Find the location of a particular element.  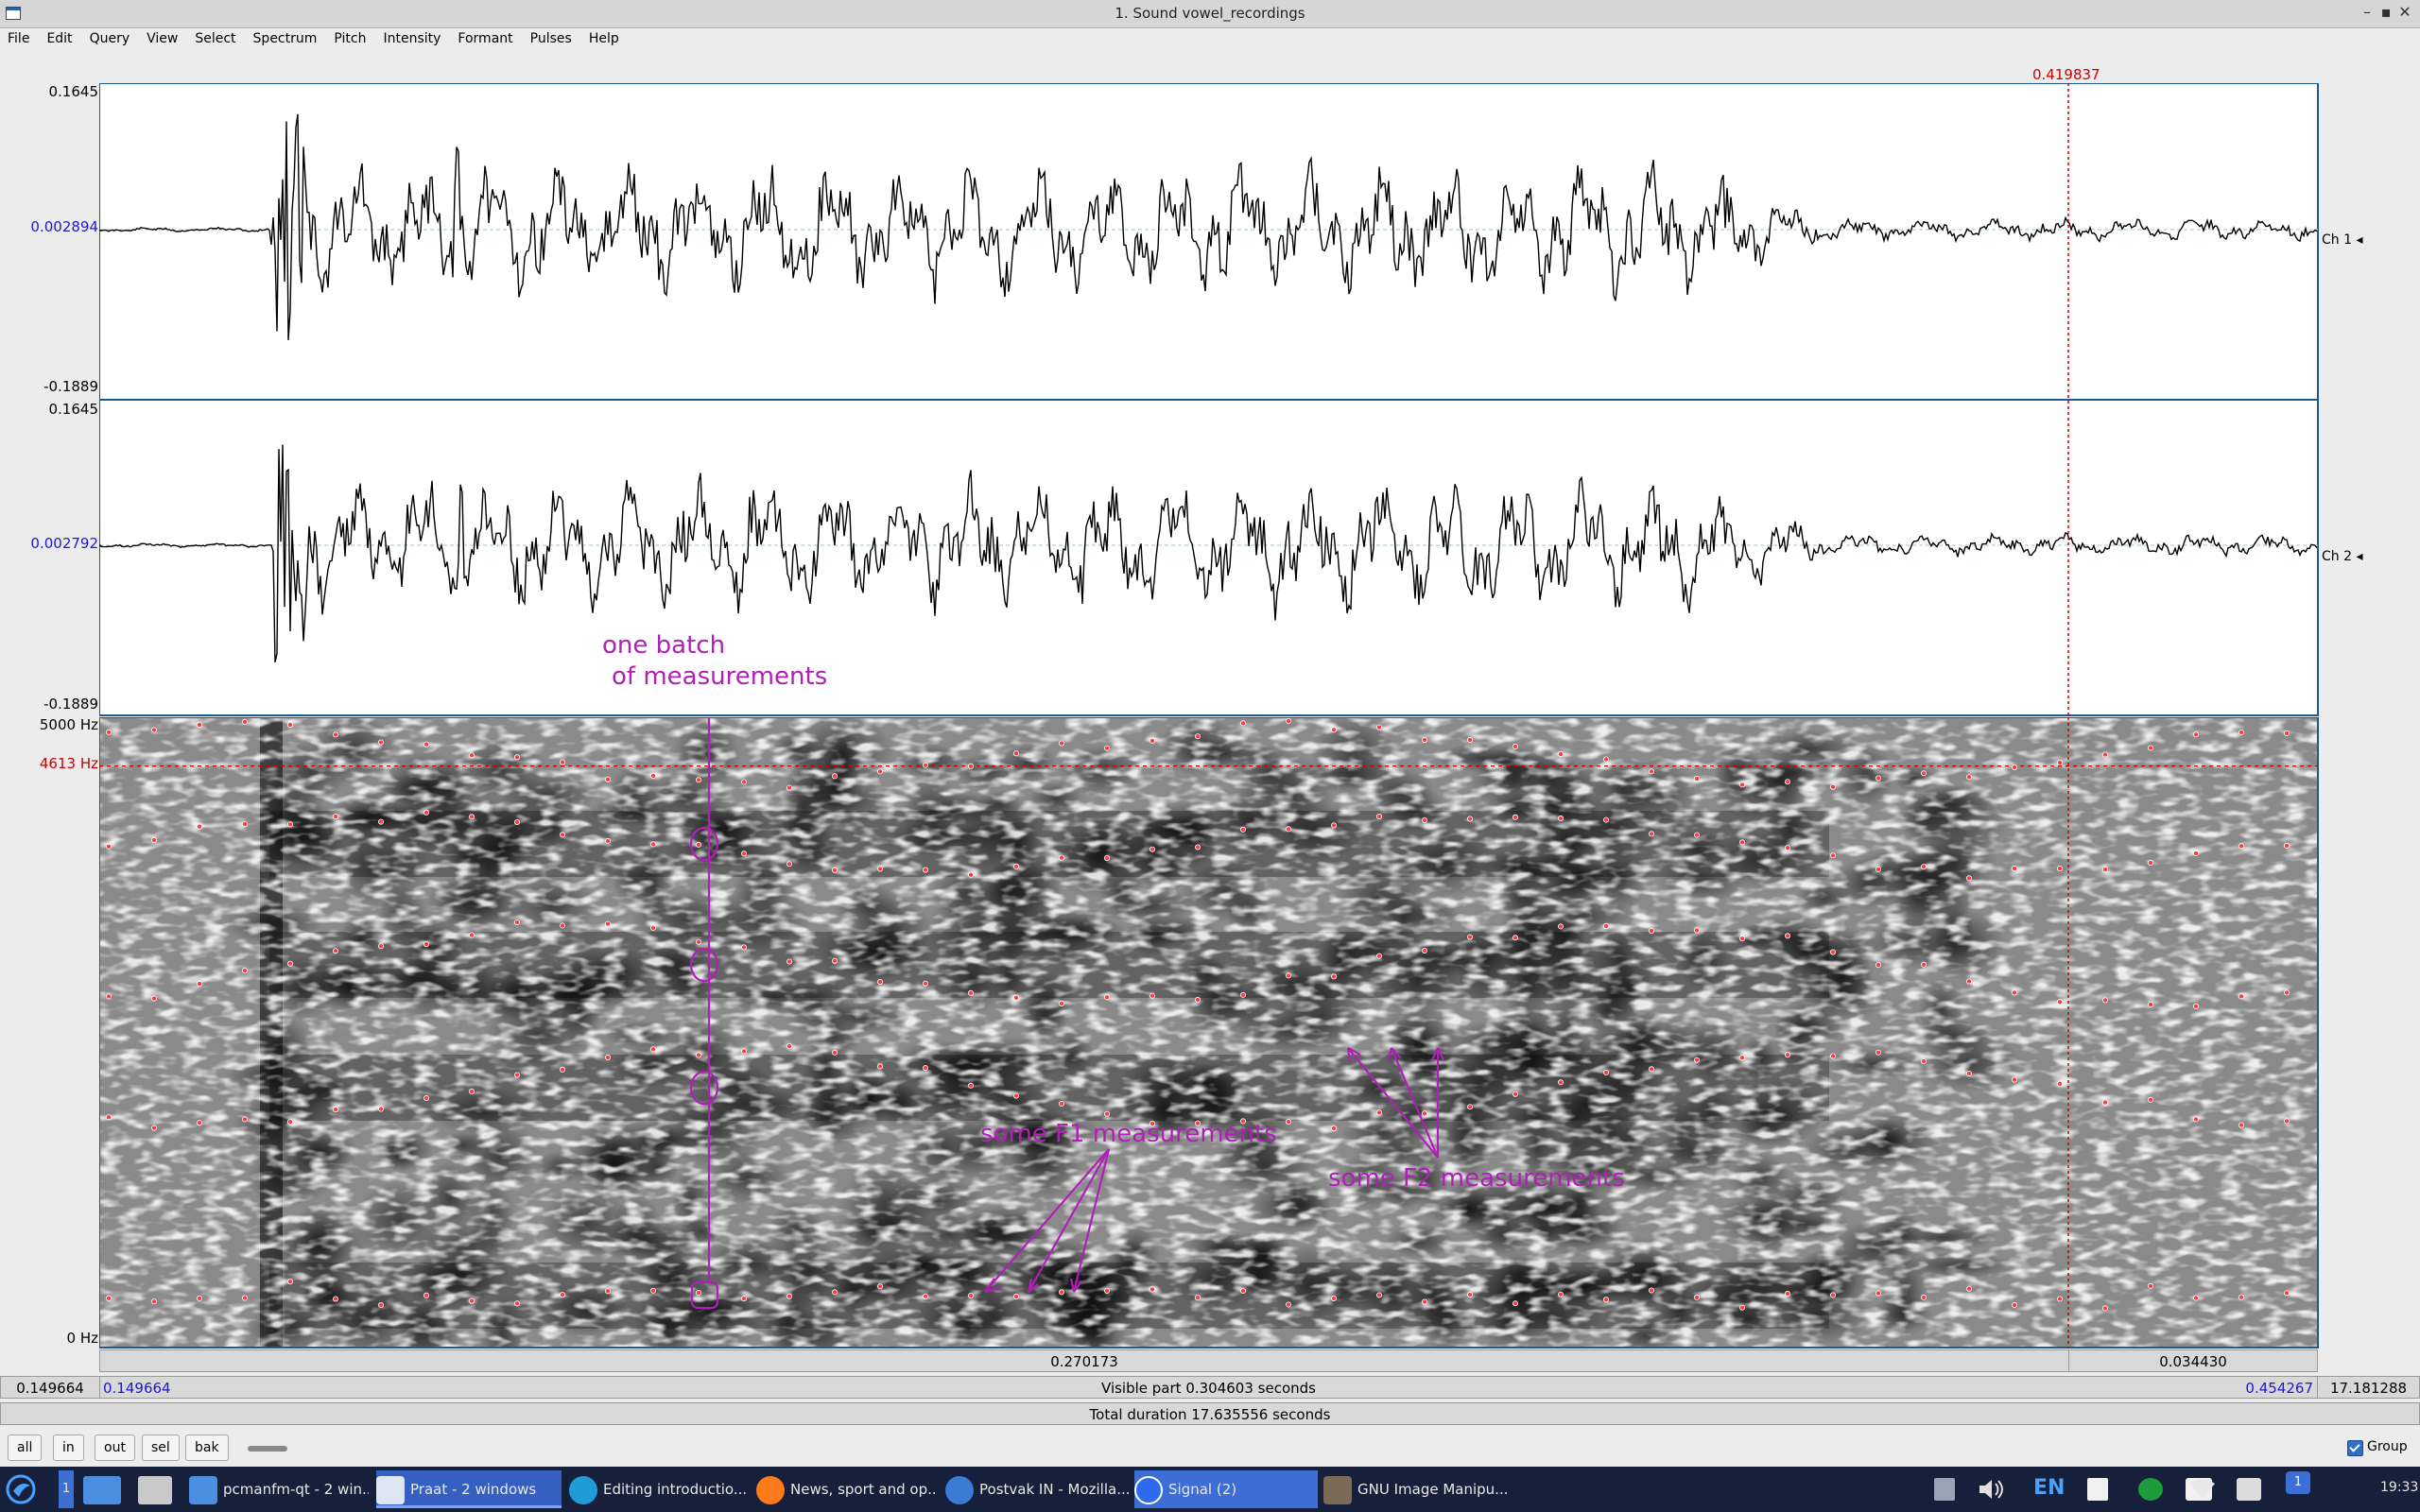

segment-right: 0.034430 is located at coordinates (2193, 1360).